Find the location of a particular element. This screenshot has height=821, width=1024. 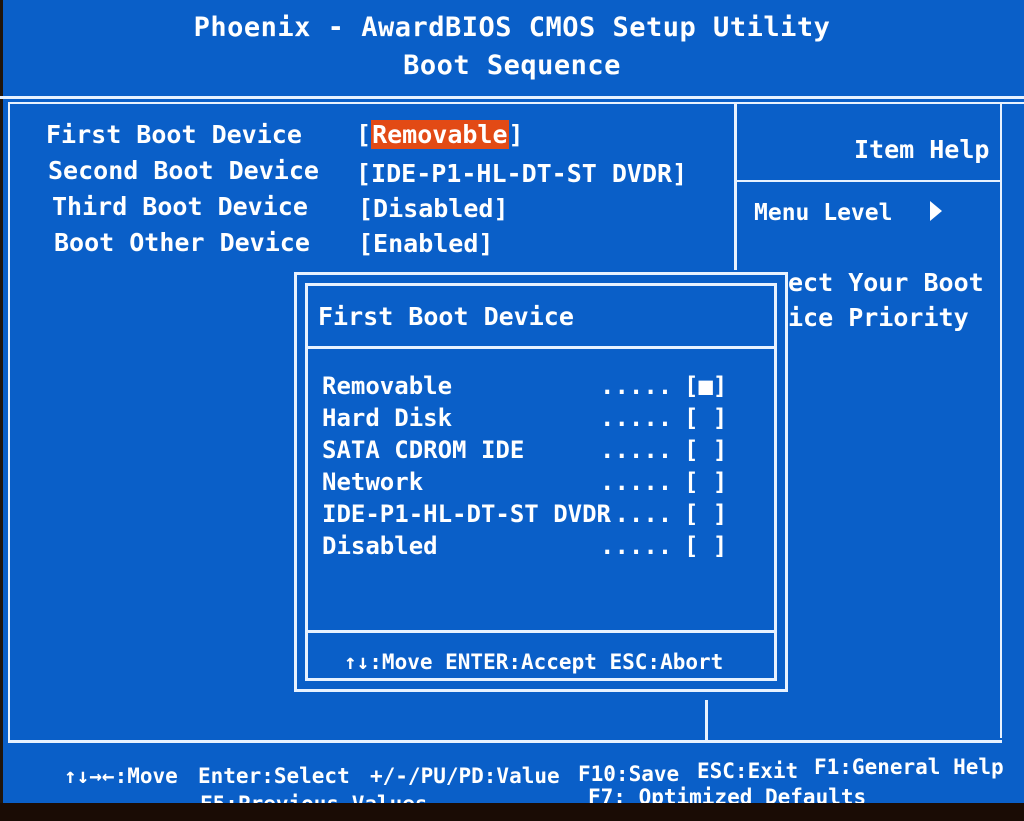

footer-value-hint: +/-/PU/PD:Value is located at coordinates (465, 776).